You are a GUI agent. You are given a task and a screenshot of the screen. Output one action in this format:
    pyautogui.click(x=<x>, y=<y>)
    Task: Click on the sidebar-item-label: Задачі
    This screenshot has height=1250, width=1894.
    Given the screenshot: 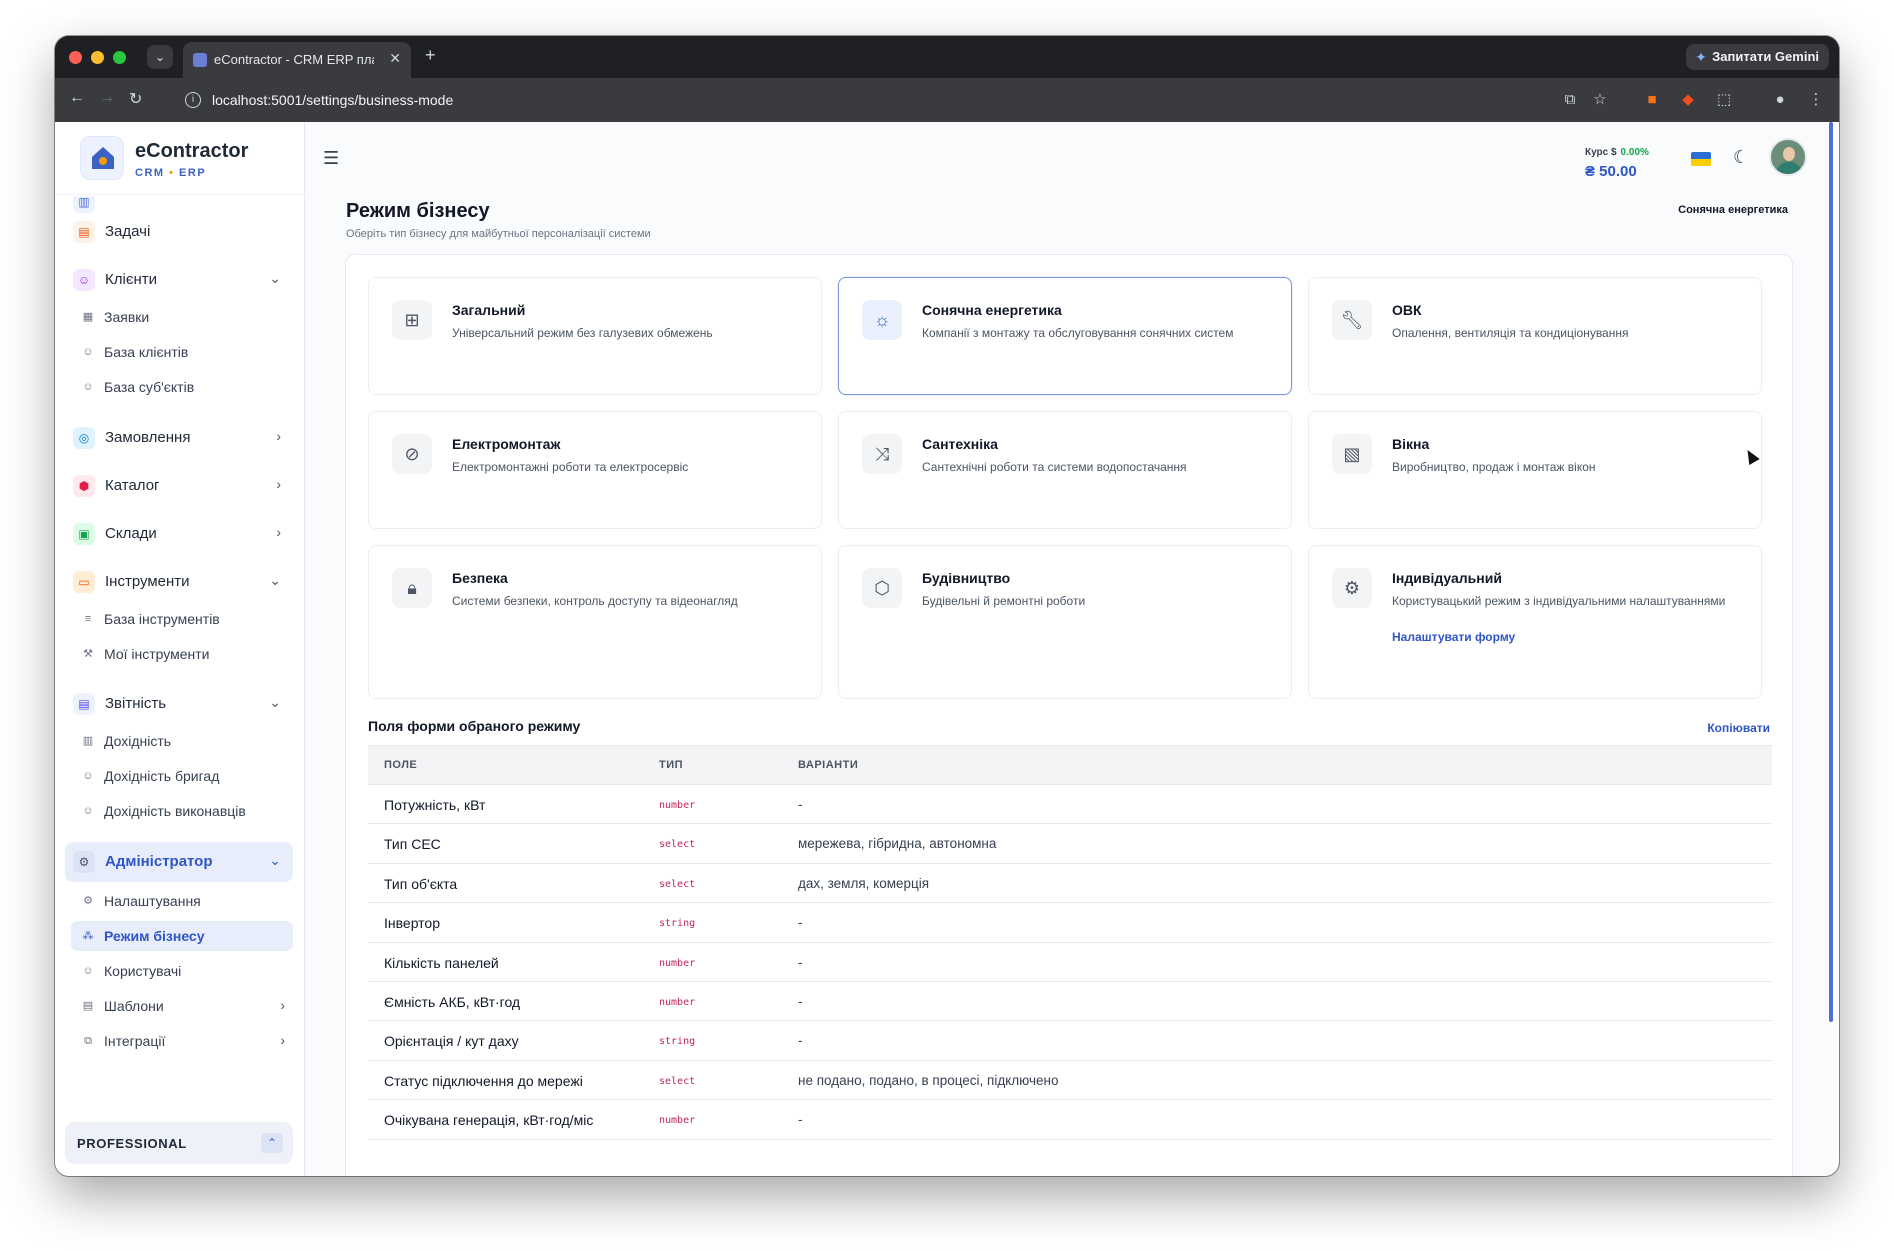 What is the action you would take?
    pyautogui.click(x=128, y=231)
    